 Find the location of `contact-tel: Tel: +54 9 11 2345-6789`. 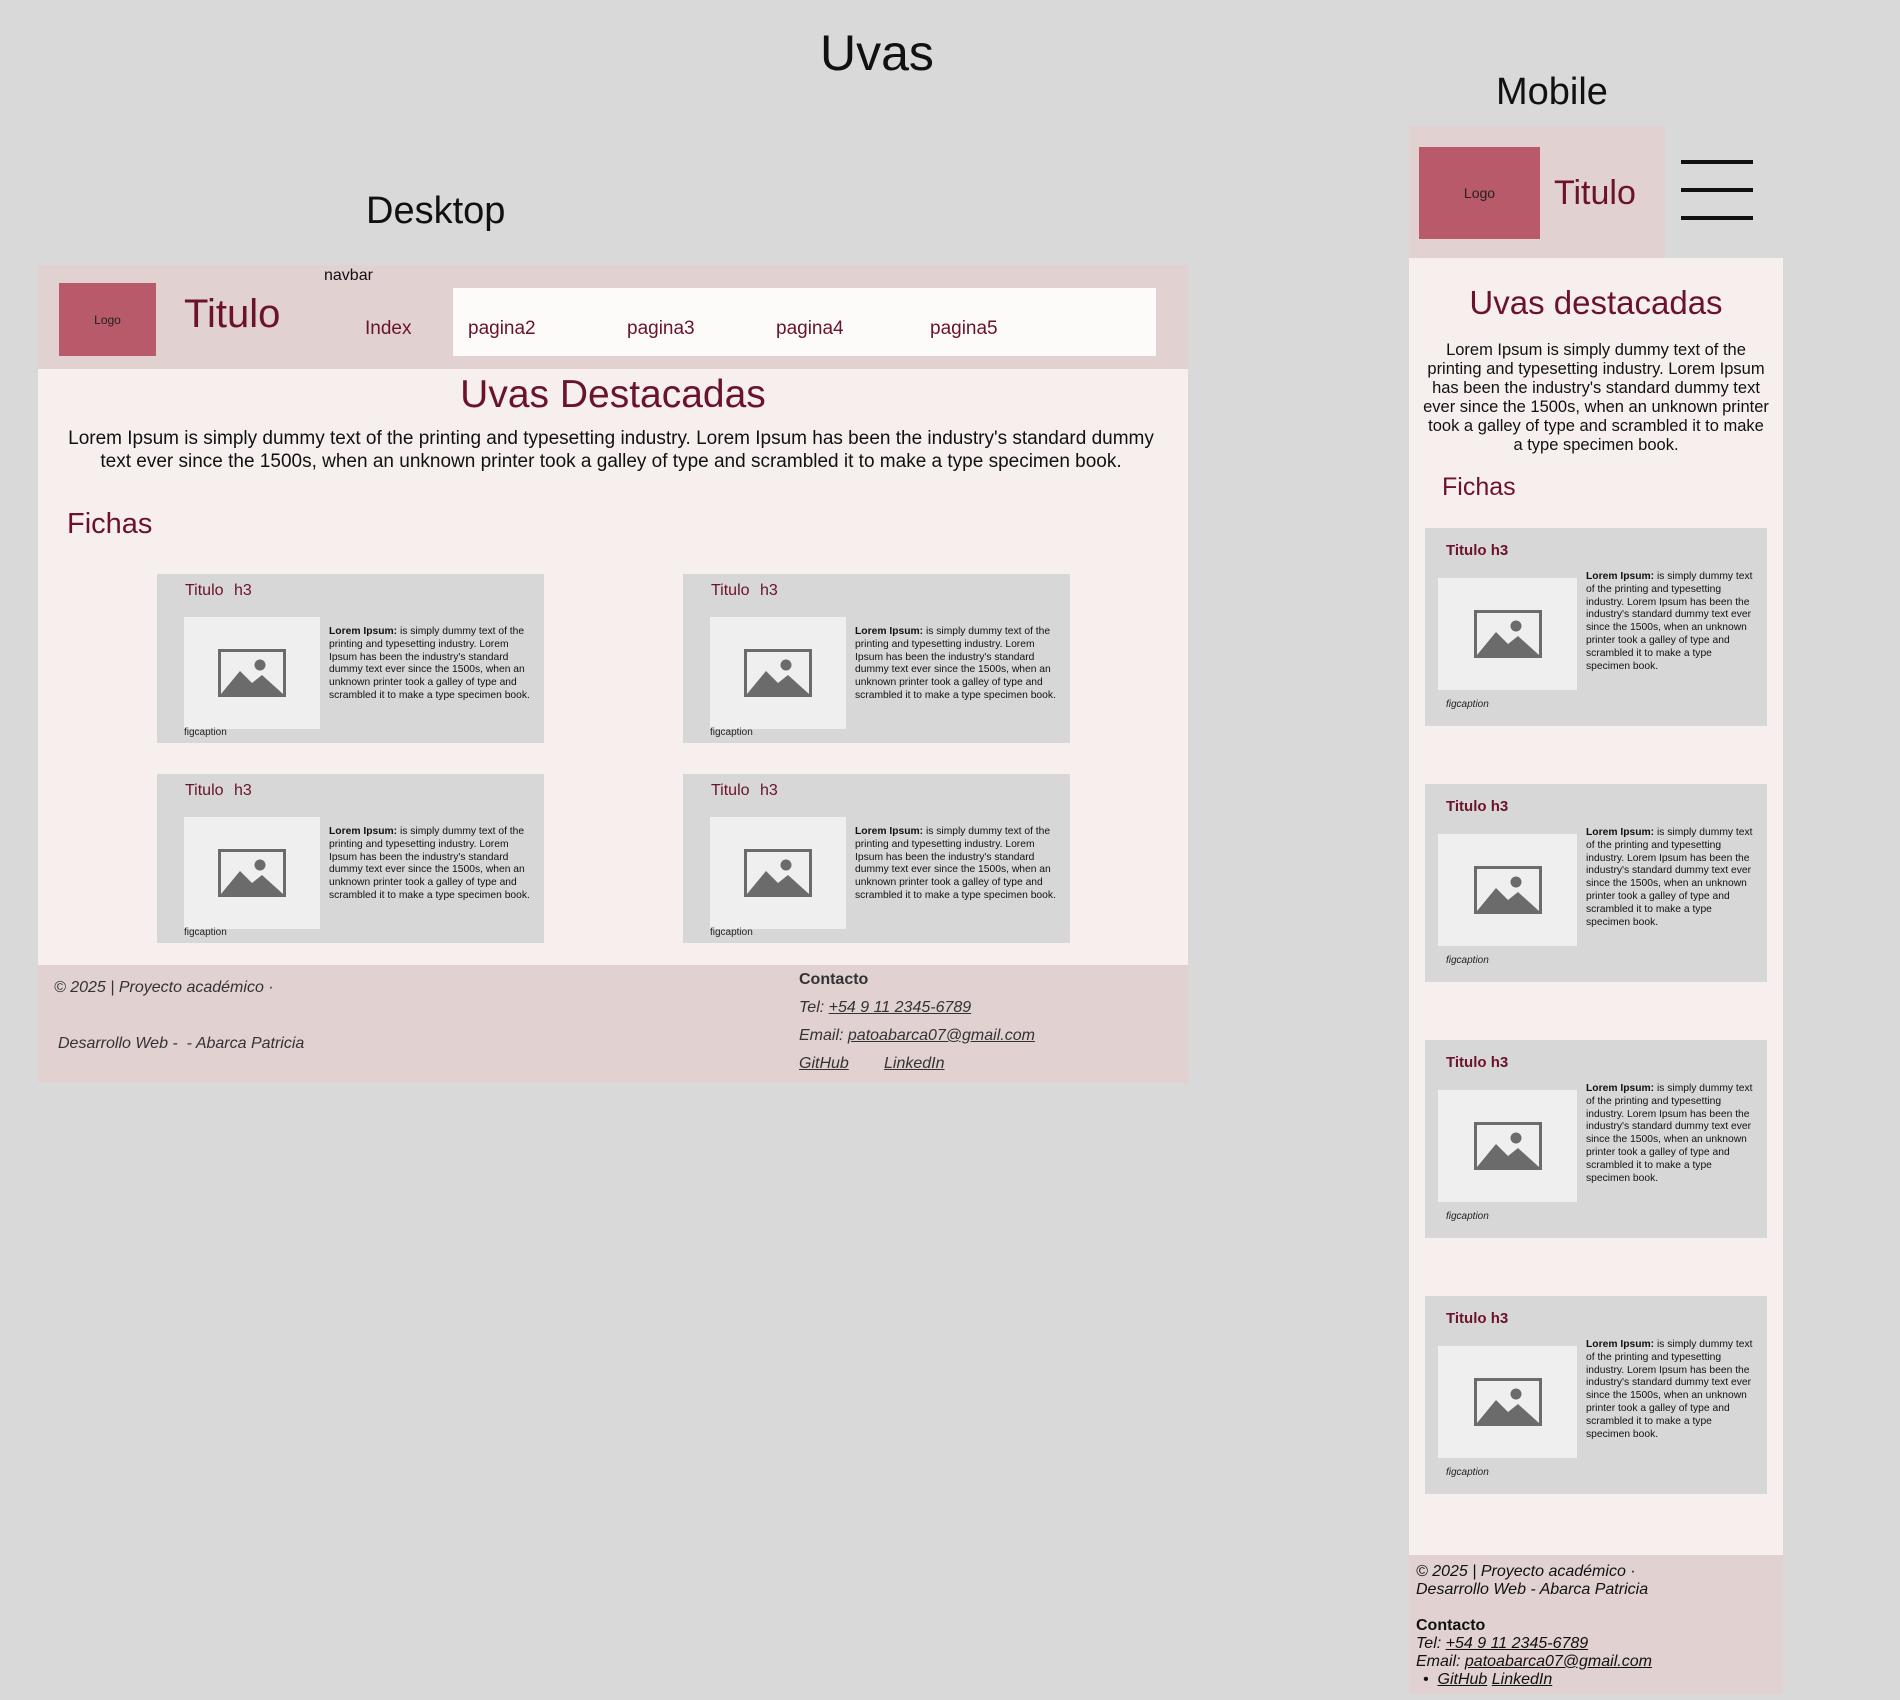

contact-tel: Tel: +54 9 11 2345-6789 is located at coordinates (885, 1008).